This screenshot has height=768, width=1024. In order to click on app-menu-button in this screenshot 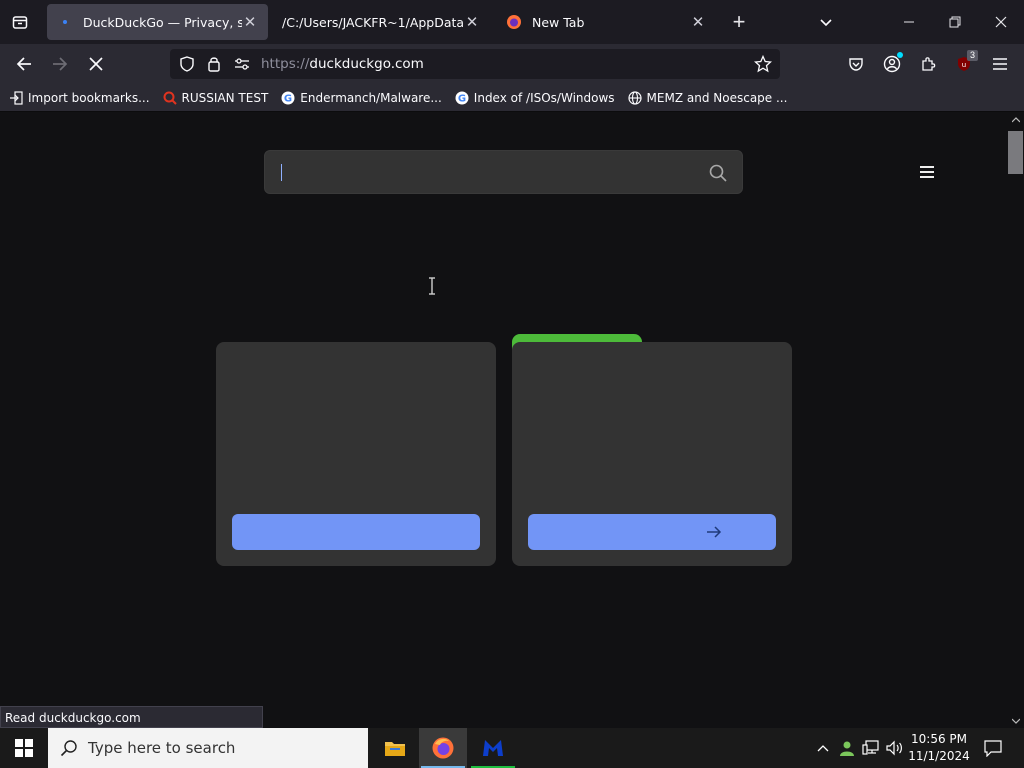, I will do `click(1000, 64)`.